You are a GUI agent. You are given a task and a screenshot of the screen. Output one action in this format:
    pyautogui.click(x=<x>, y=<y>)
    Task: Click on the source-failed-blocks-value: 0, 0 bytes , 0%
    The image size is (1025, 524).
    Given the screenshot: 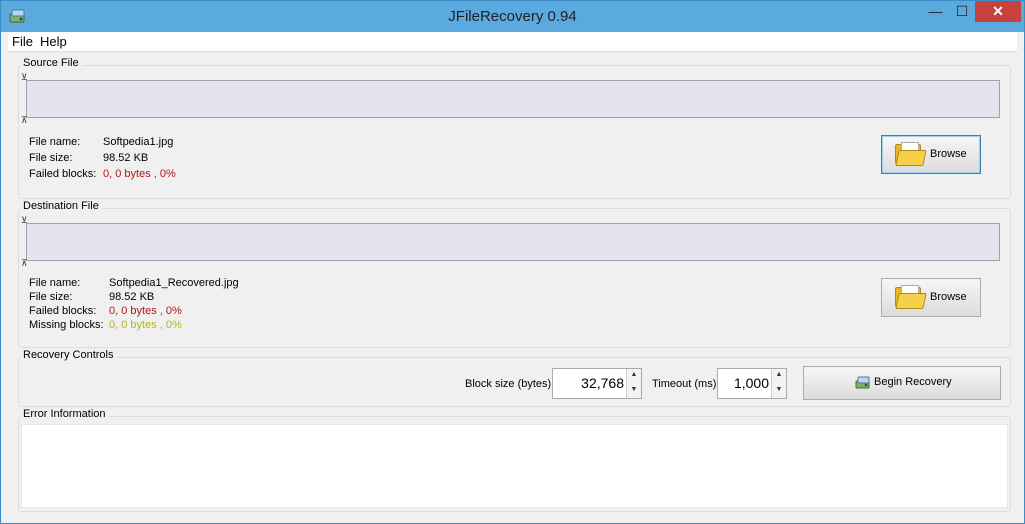 What is the action you would take?
    pyautogui.click(x=139, y=174)
    